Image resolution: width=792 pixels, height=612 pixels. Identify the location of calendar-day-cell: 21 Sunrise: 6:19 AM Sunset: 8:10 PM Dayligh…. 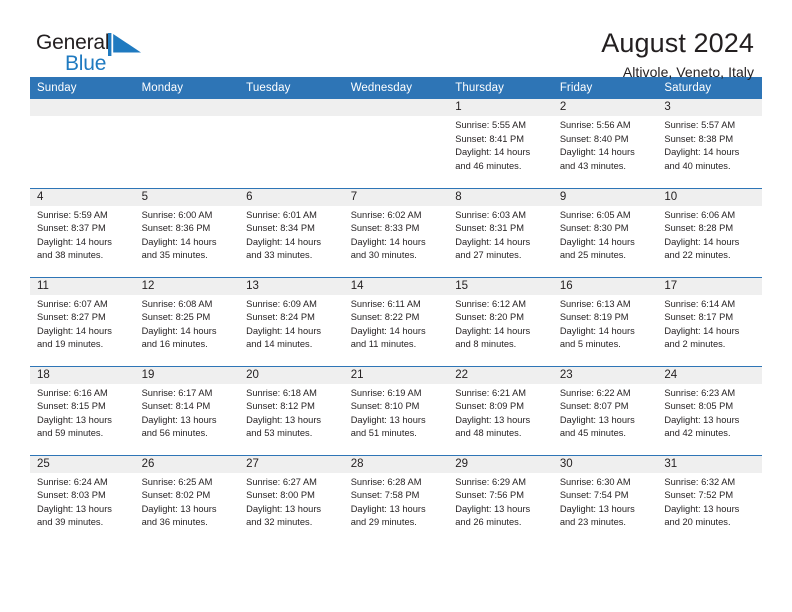
(396, 410).